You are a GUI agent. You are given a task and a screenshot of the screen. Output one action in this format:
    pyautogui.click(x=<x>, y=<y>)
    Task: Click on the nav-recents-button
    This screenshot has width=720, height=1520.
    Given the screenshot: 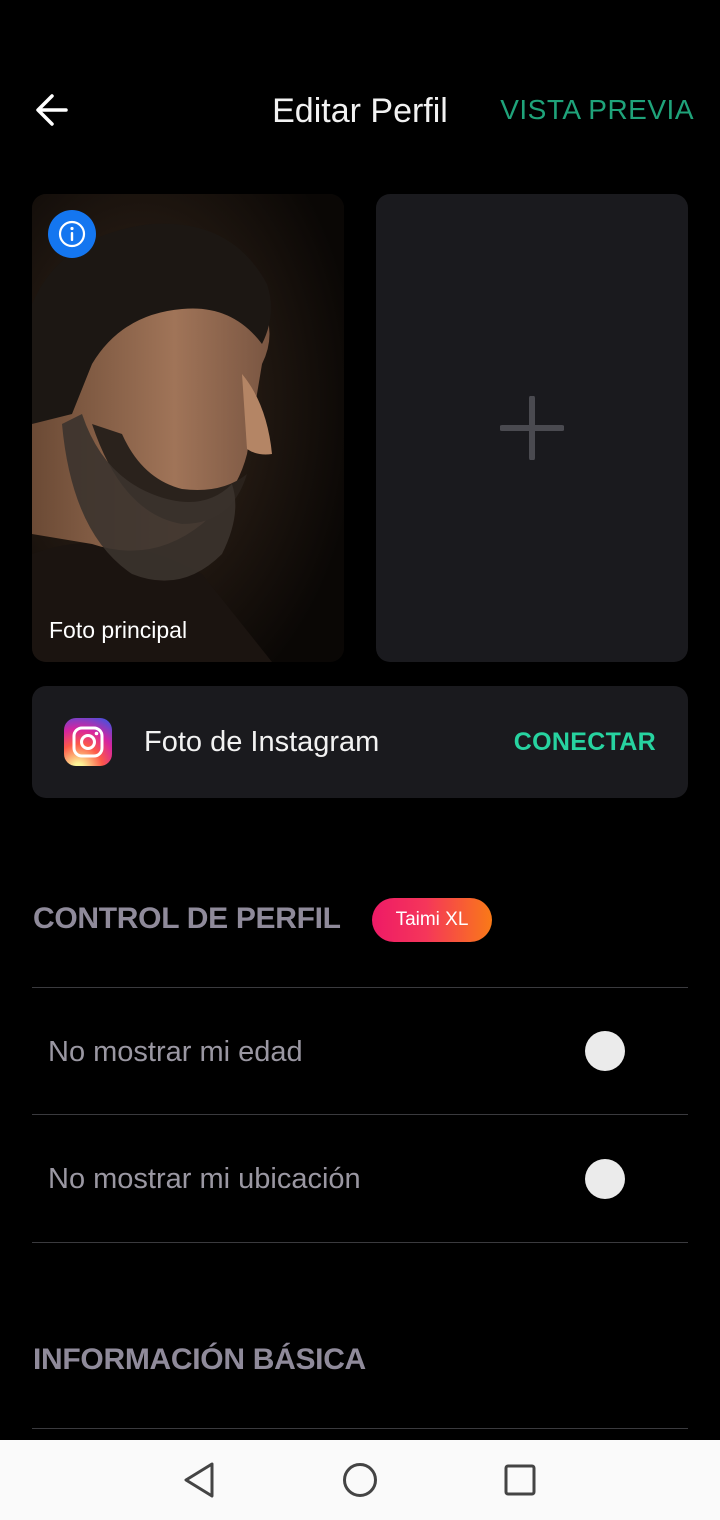 What is the action you would take?
    pyautogui.click(x=520, y=1480)
    